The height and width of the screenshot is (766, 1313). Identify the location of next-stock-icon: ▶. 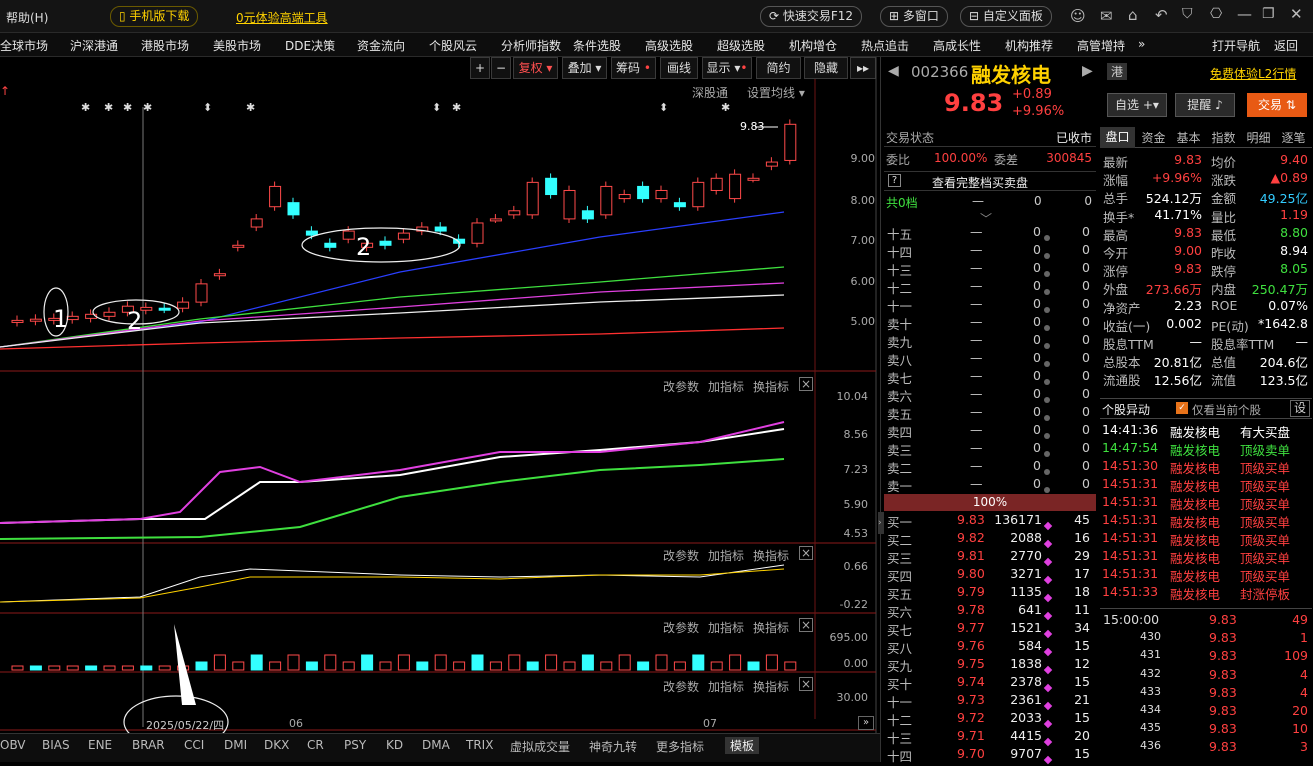
(1087, 71).